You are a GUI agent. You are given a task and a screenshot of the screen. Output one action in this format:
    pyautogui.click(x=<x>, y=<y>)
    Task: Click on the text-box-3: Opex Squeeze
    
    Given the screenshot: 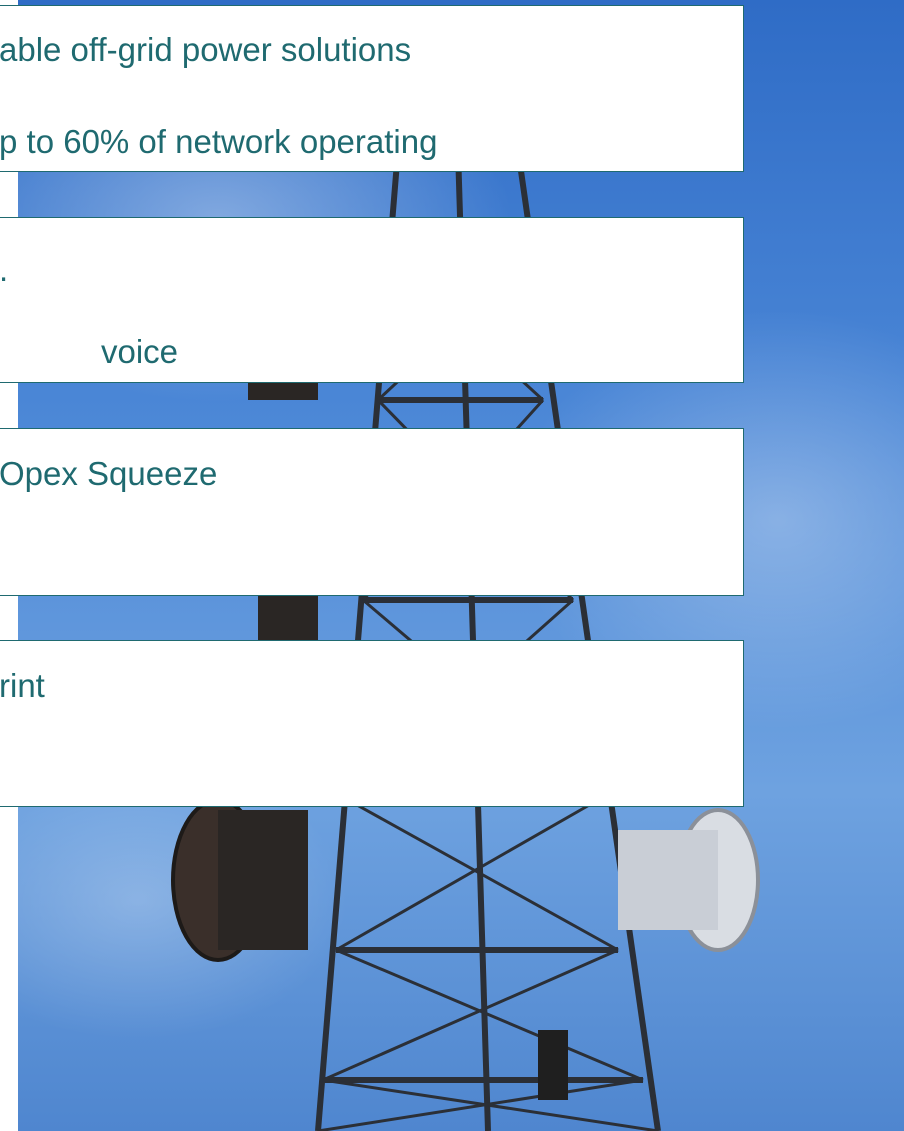 What is the action you would take?
    pyautogui.click(x=372, y=512)
    